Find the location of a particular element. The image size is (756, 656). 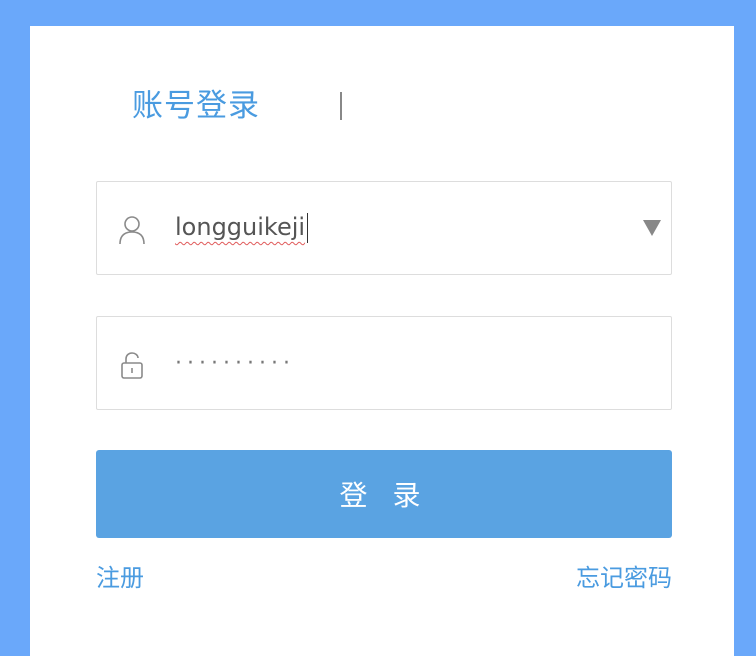

user-icon is located at coordinates (132, 230).